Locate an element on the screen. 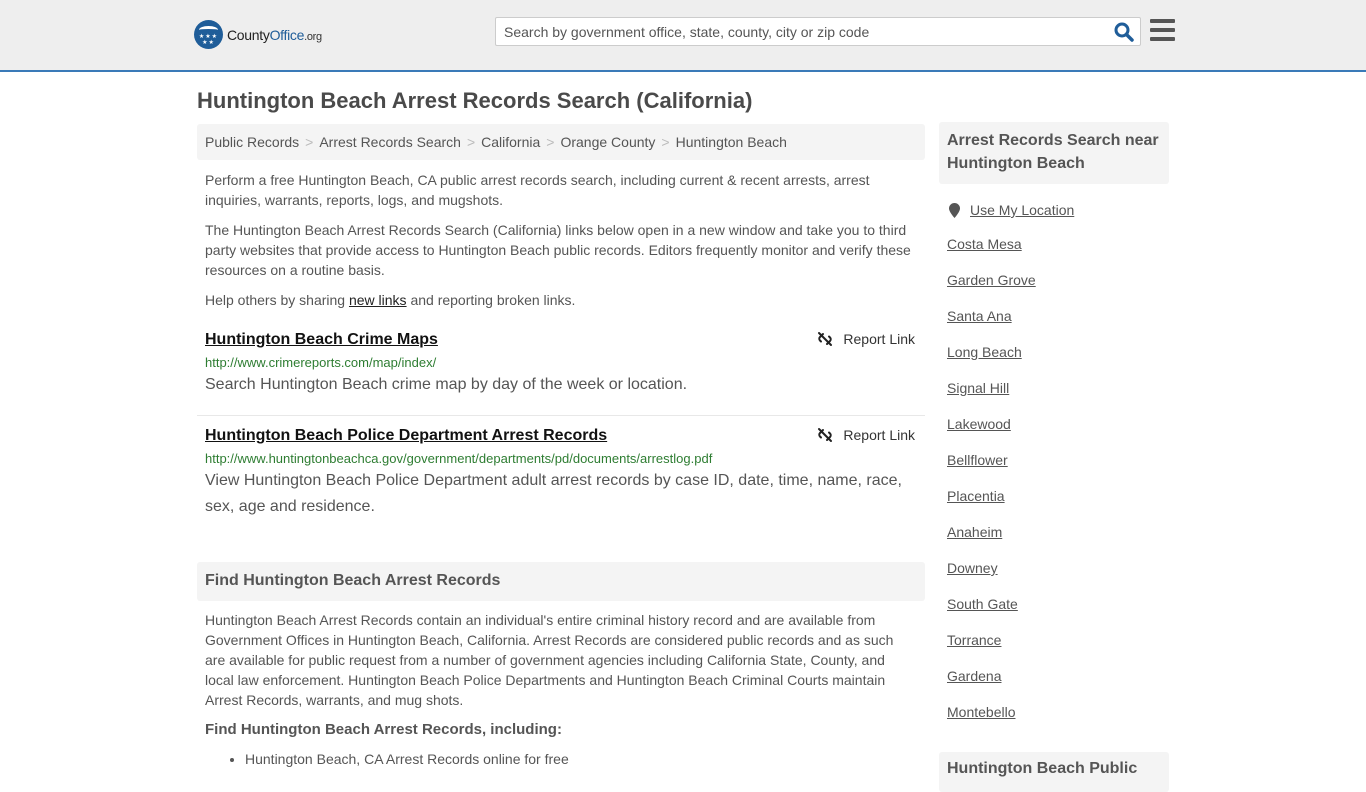 The width and height of the screenshot is (1366, 792). city-link-costa-mesa: Costa Mesa is located at coordinates (1058, 244).